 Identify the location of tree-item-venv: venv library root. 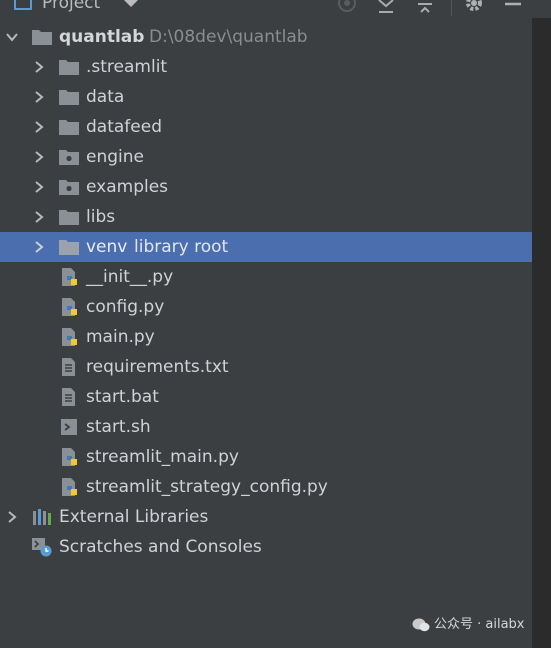
(266, 247).